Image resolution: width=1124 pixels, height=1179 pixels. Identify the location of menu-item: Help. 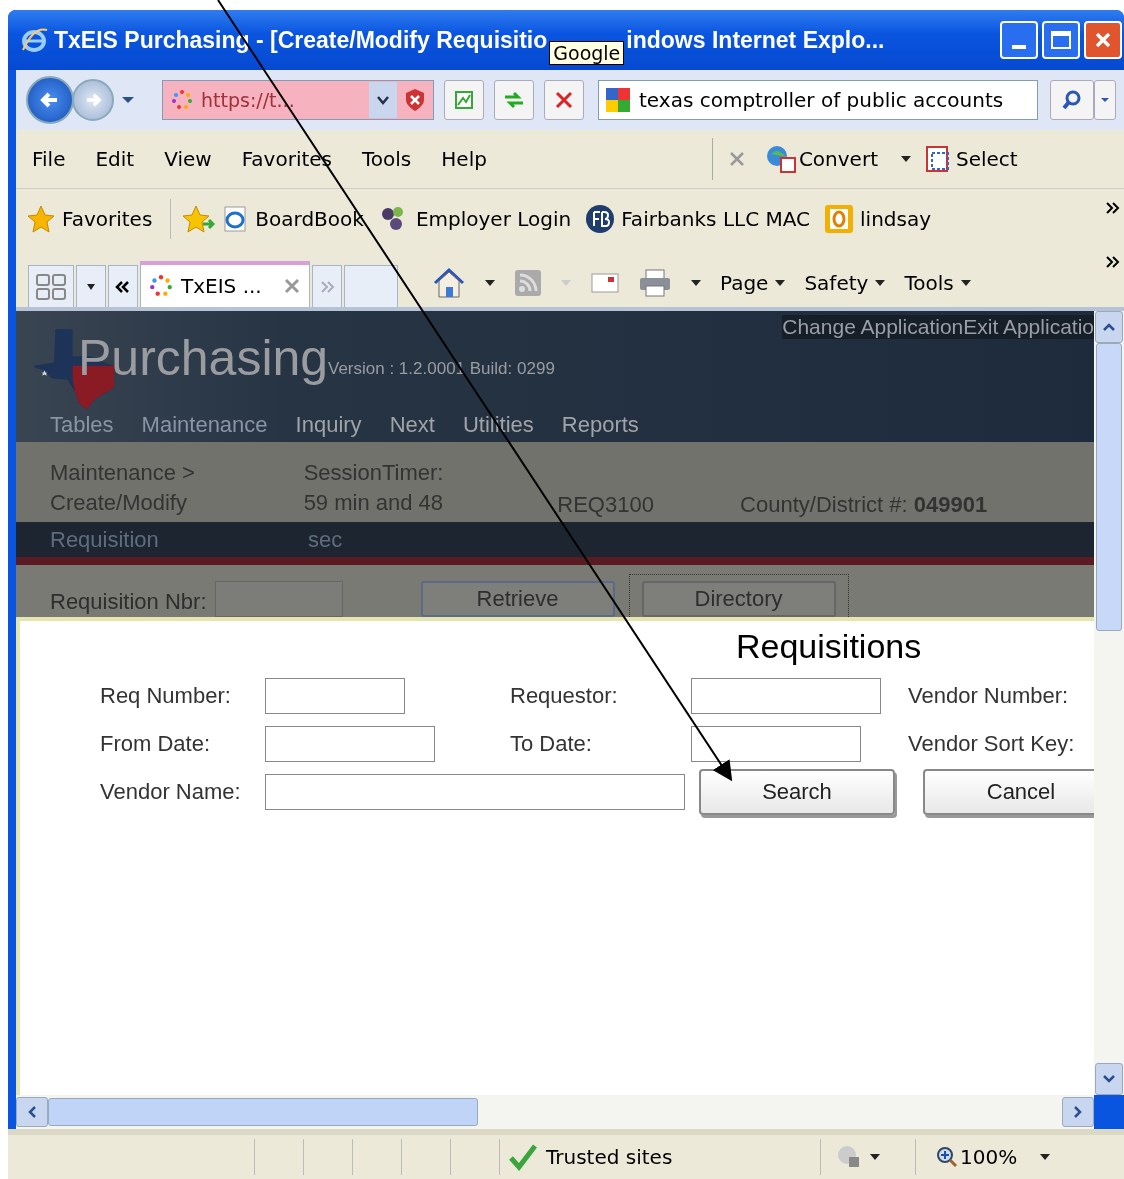
(464, 159).